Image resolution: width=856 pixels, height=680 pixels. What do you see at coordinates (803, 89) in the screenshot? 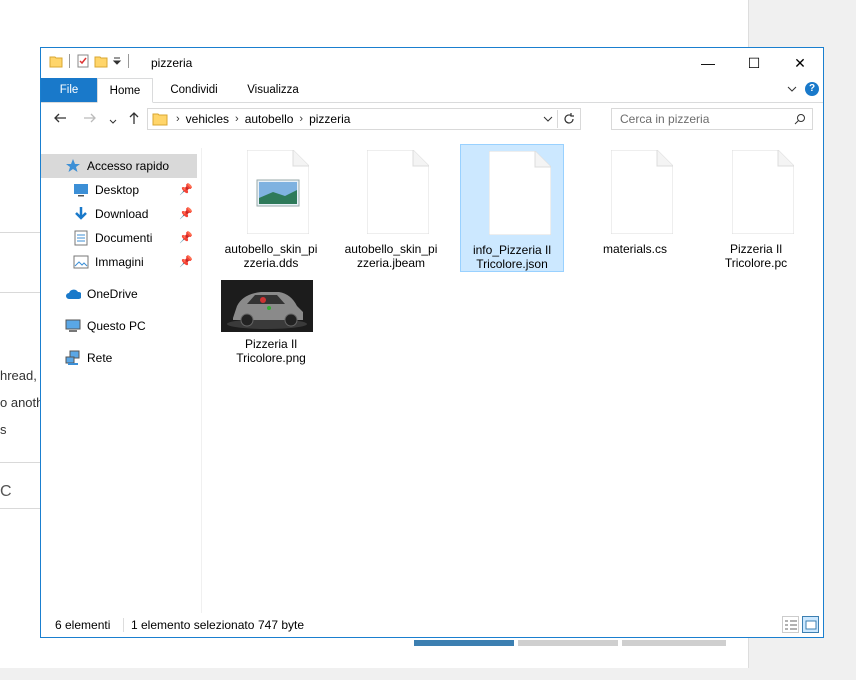
I see `ribbon-right-controls: ?` at bounding box center [803, 89].